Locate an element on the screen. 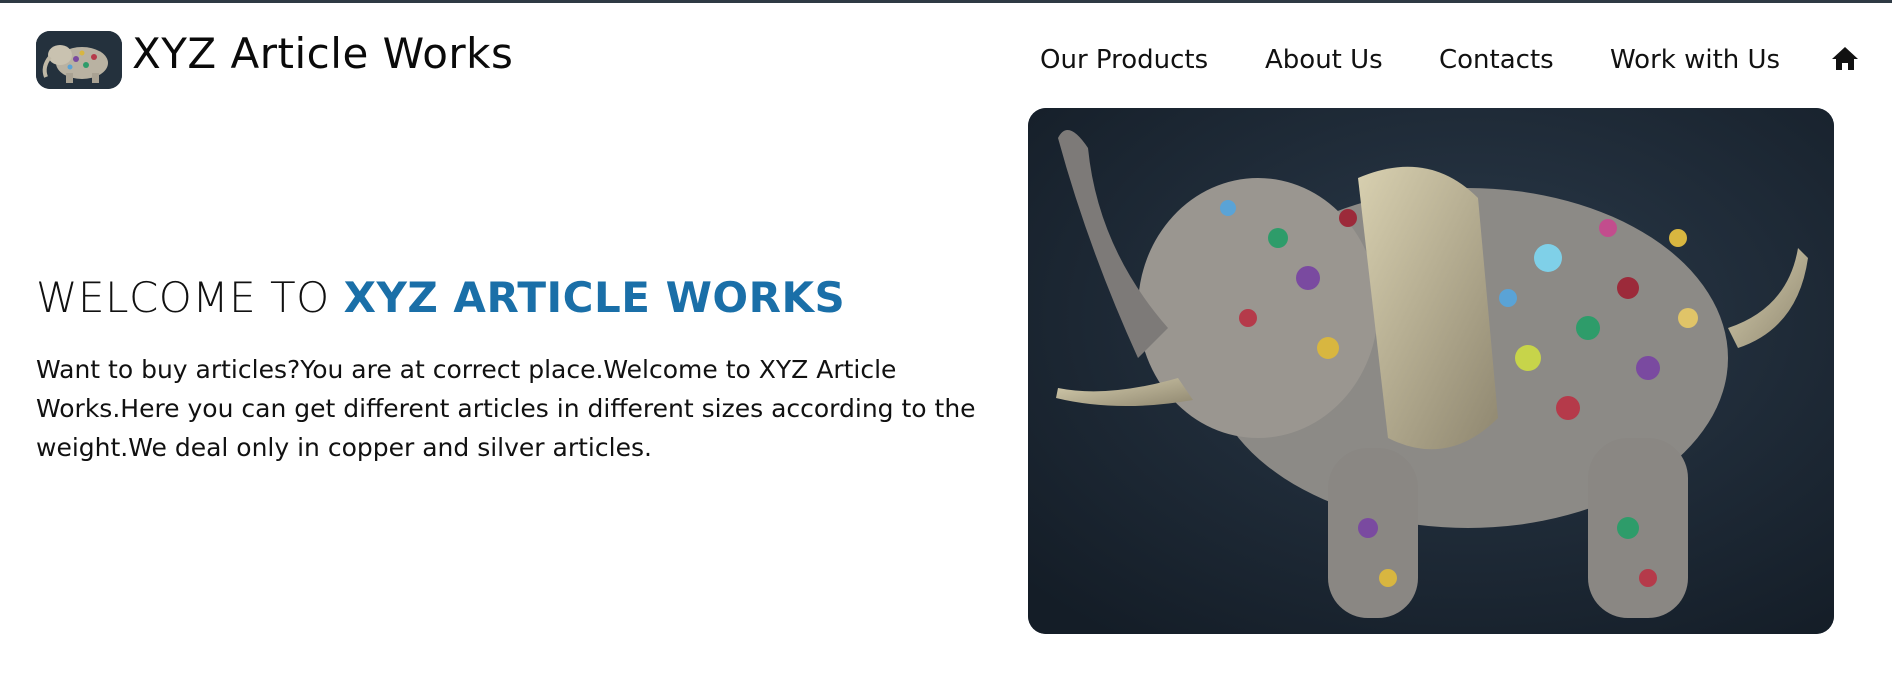 The height and width of the screenshot is (687, 1892). nav-work-with-us: Work with Us is located at coordinates (1695, 60).